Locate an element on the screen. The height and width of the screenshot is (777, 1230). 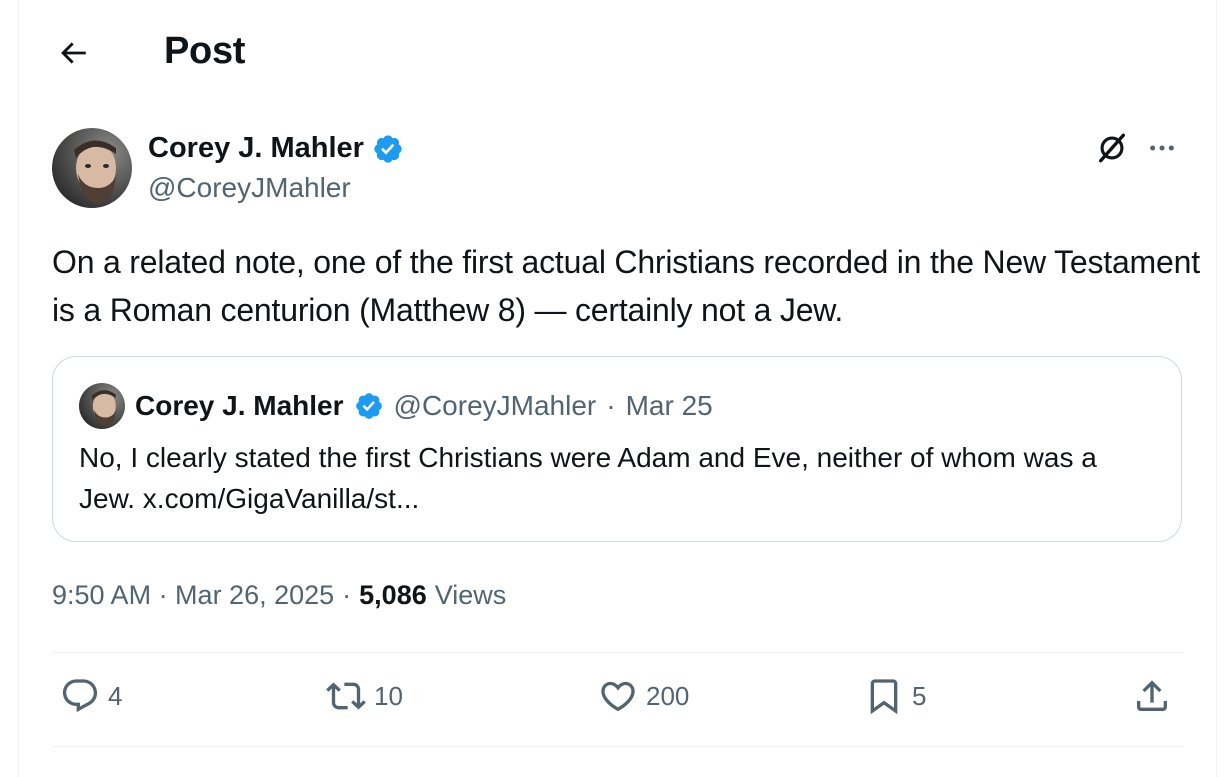
grok-icon is located at coordinates (1112, 148).